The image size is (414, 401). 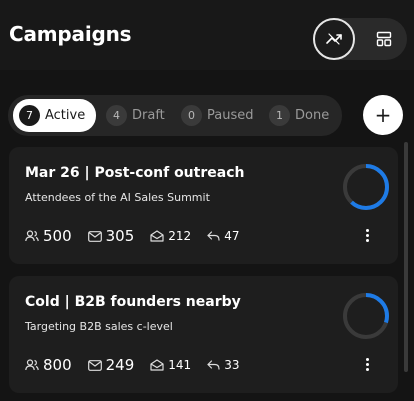 What do you see at coordinates (406, 257) in the screenshot?
I see `scrollbar` at bounding box center [406, 257].